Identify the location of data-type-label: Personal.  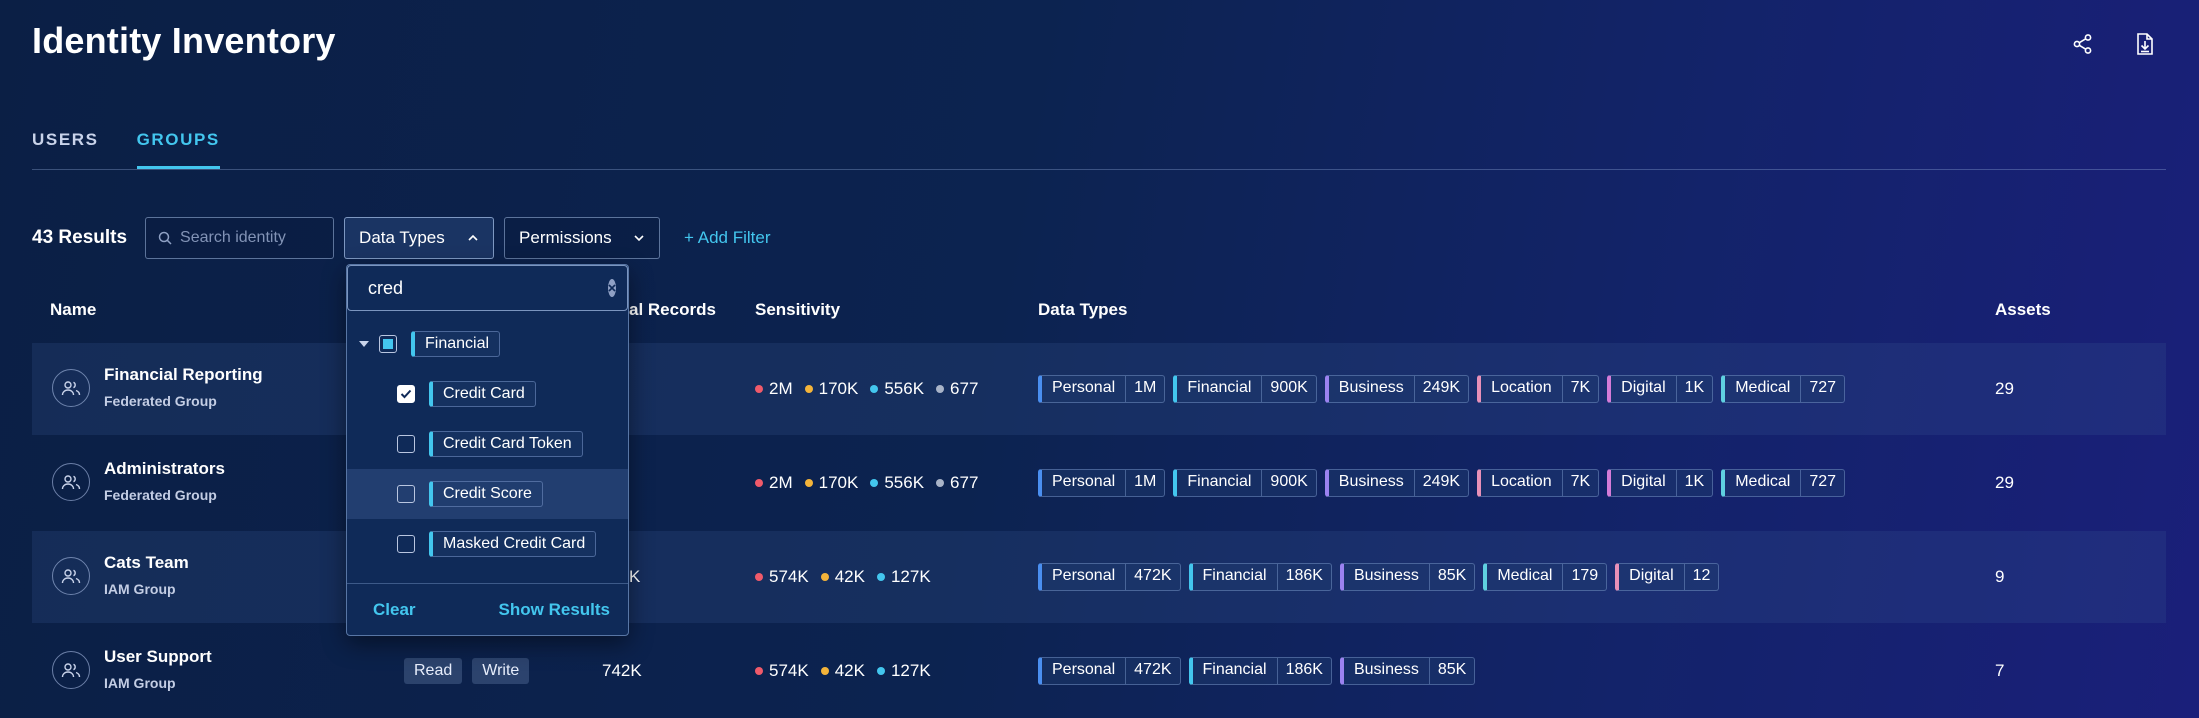
(1084, 387).